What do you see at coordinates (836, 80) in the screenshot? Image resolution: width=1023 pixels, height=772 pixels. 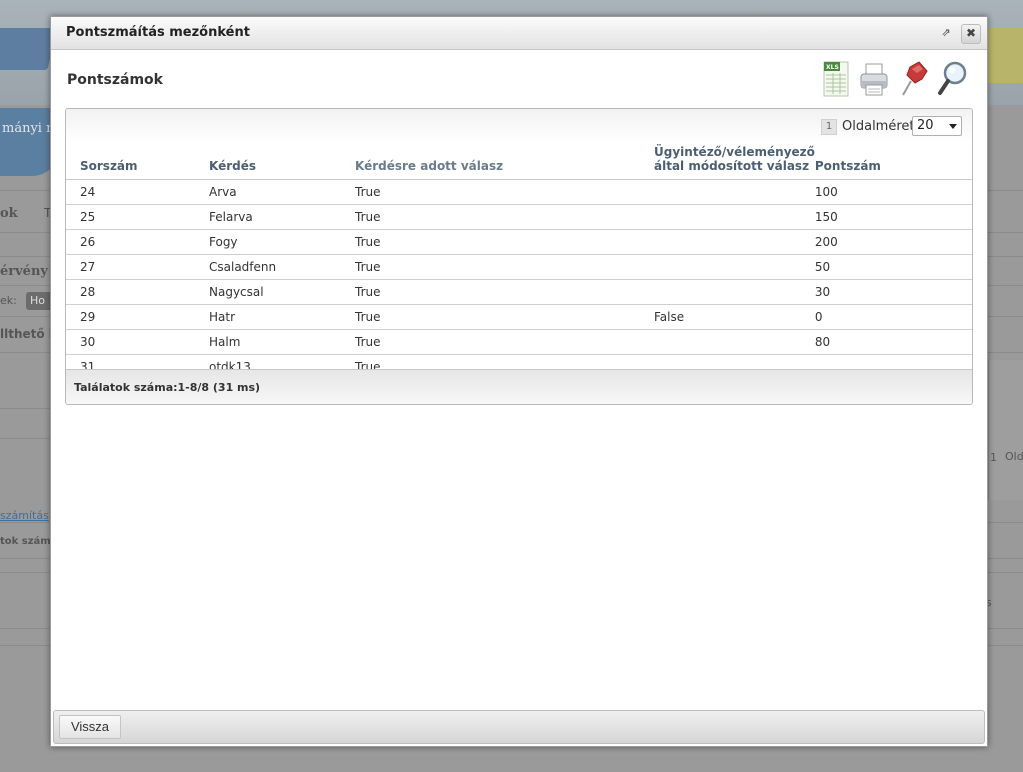 I see `xls-export-icon: XLS` at bounding box center [836, 80].